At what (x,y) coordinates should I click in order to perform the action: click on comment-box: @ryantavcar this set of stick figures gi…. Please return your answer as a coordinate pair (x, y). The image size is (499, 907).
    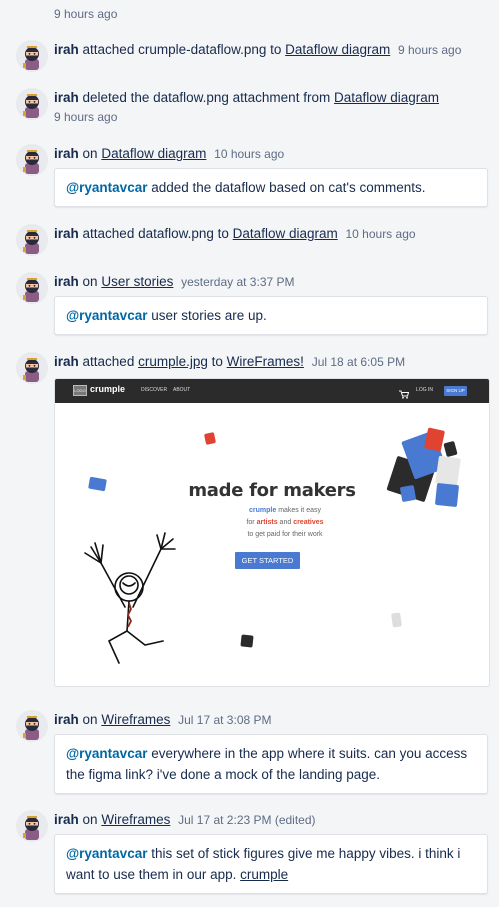
    Looking at the image, I should click on (271, 864).